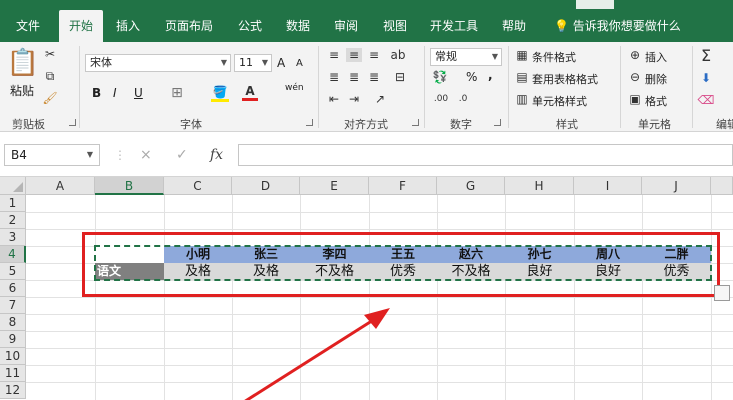 The image size is (733, 400). What do you see at coordinates (377, 318) in the screenshot?
I see `arrow-head` at bounding box center [377, 318].